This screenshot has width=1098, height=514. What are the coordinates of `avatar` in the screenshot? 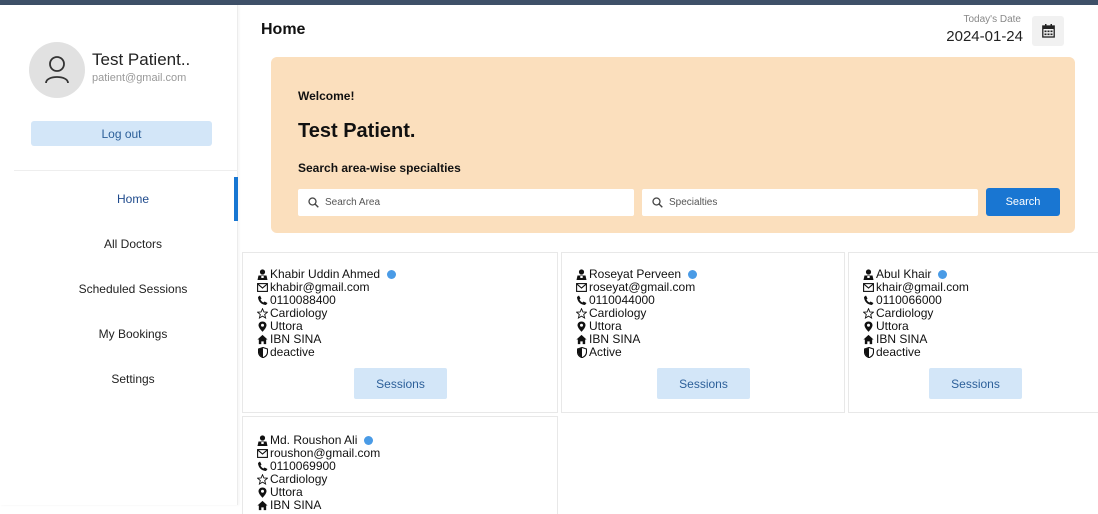 It's located at (57, 70).